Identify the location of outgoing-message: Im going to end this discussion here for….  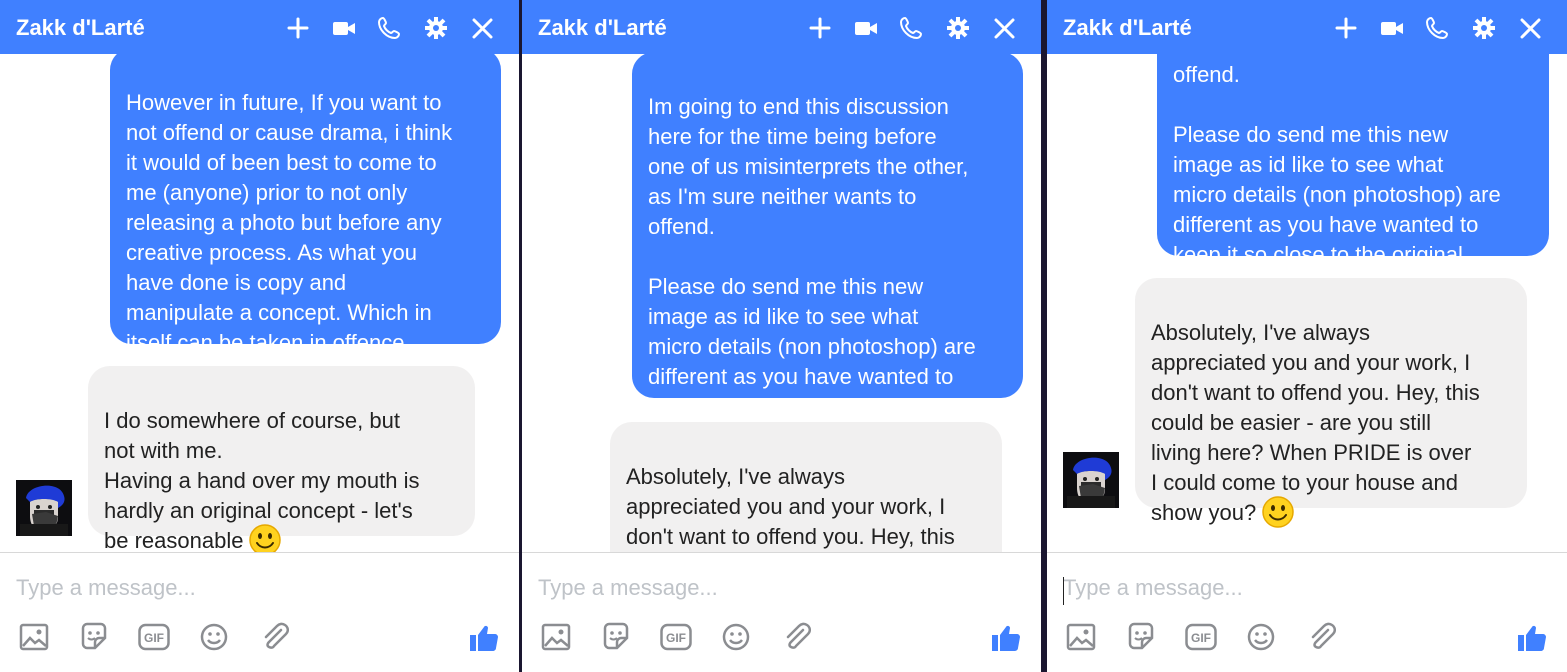
(827, 236).